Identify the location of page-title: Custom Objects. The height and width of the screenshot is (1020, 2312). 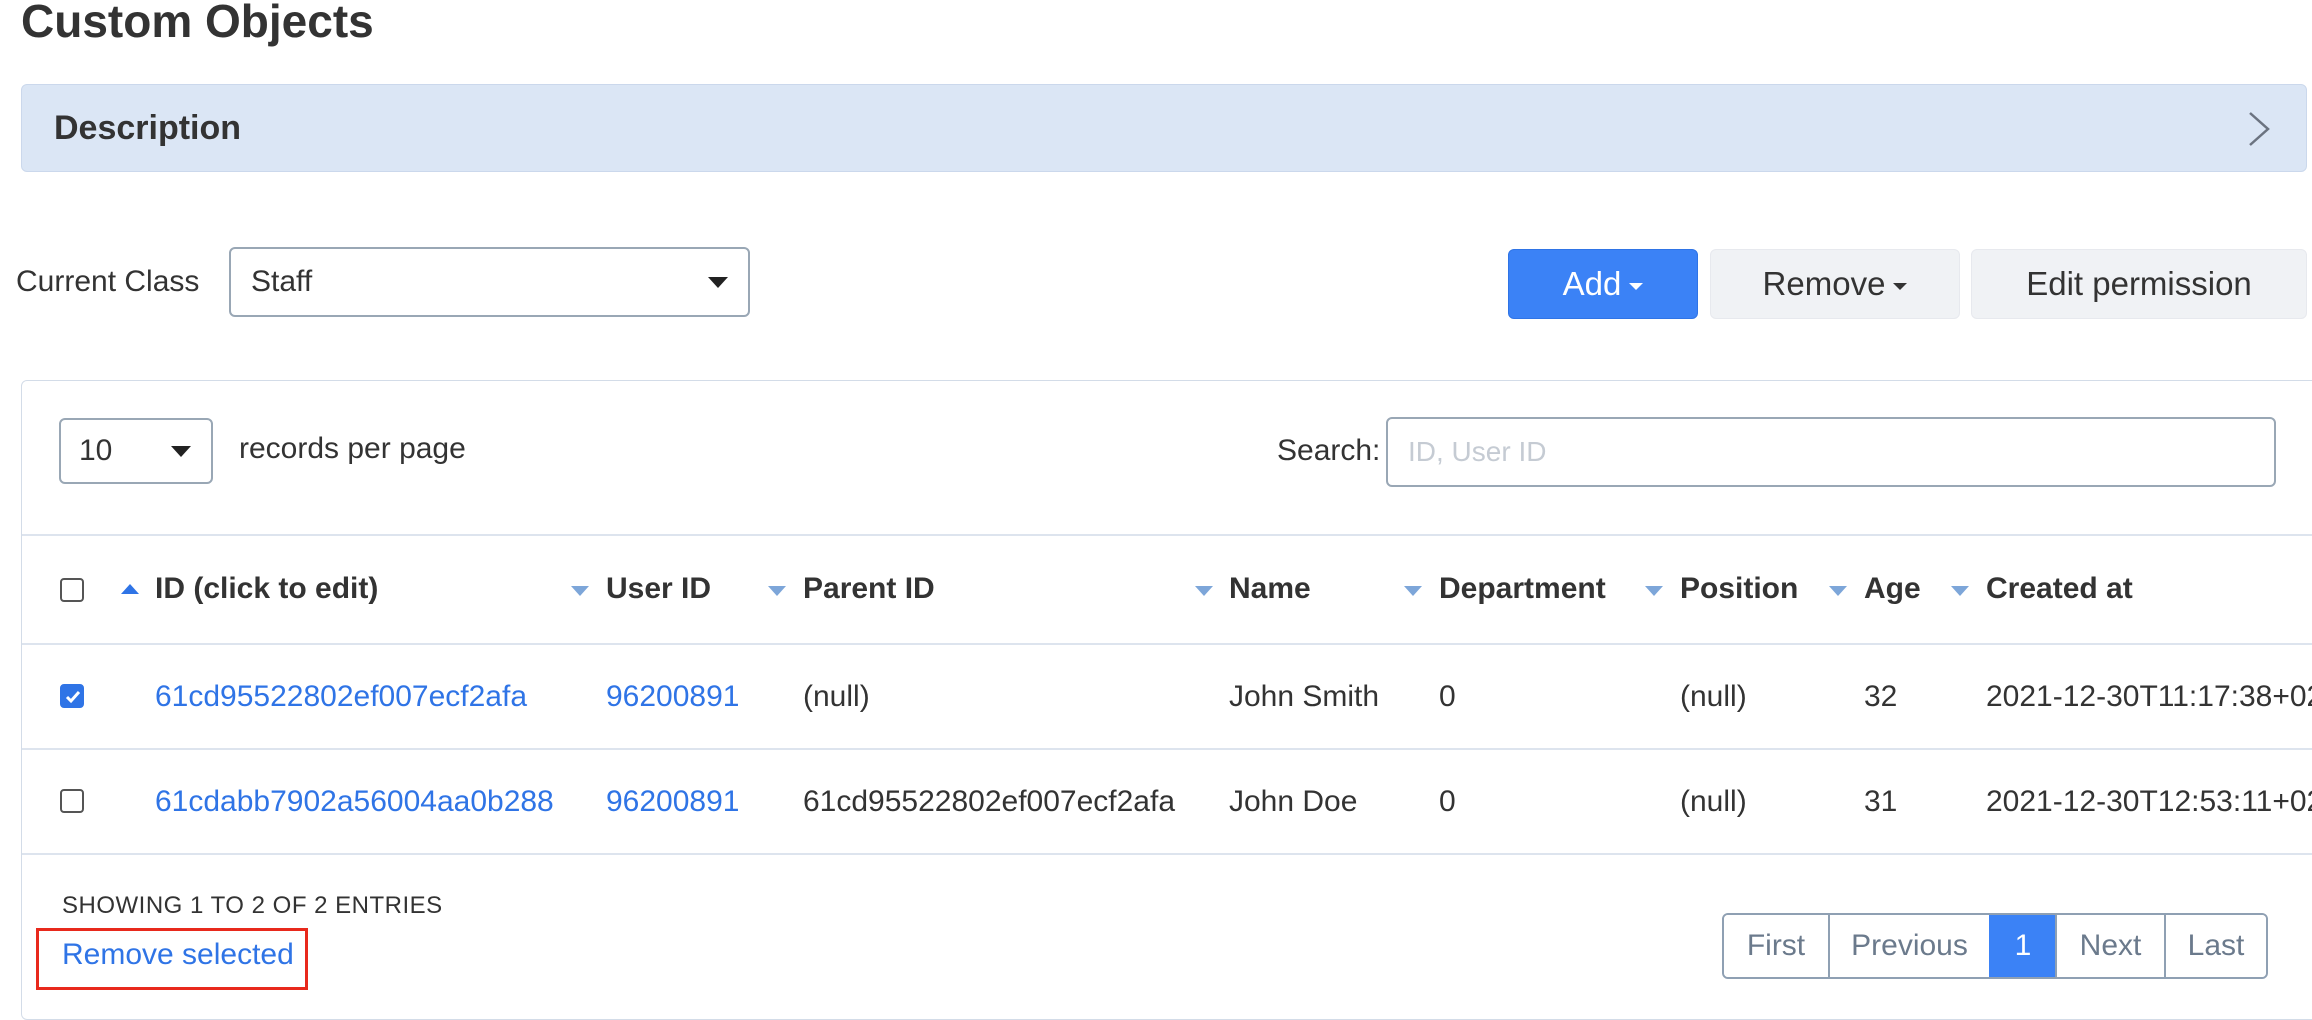
(197, 23).